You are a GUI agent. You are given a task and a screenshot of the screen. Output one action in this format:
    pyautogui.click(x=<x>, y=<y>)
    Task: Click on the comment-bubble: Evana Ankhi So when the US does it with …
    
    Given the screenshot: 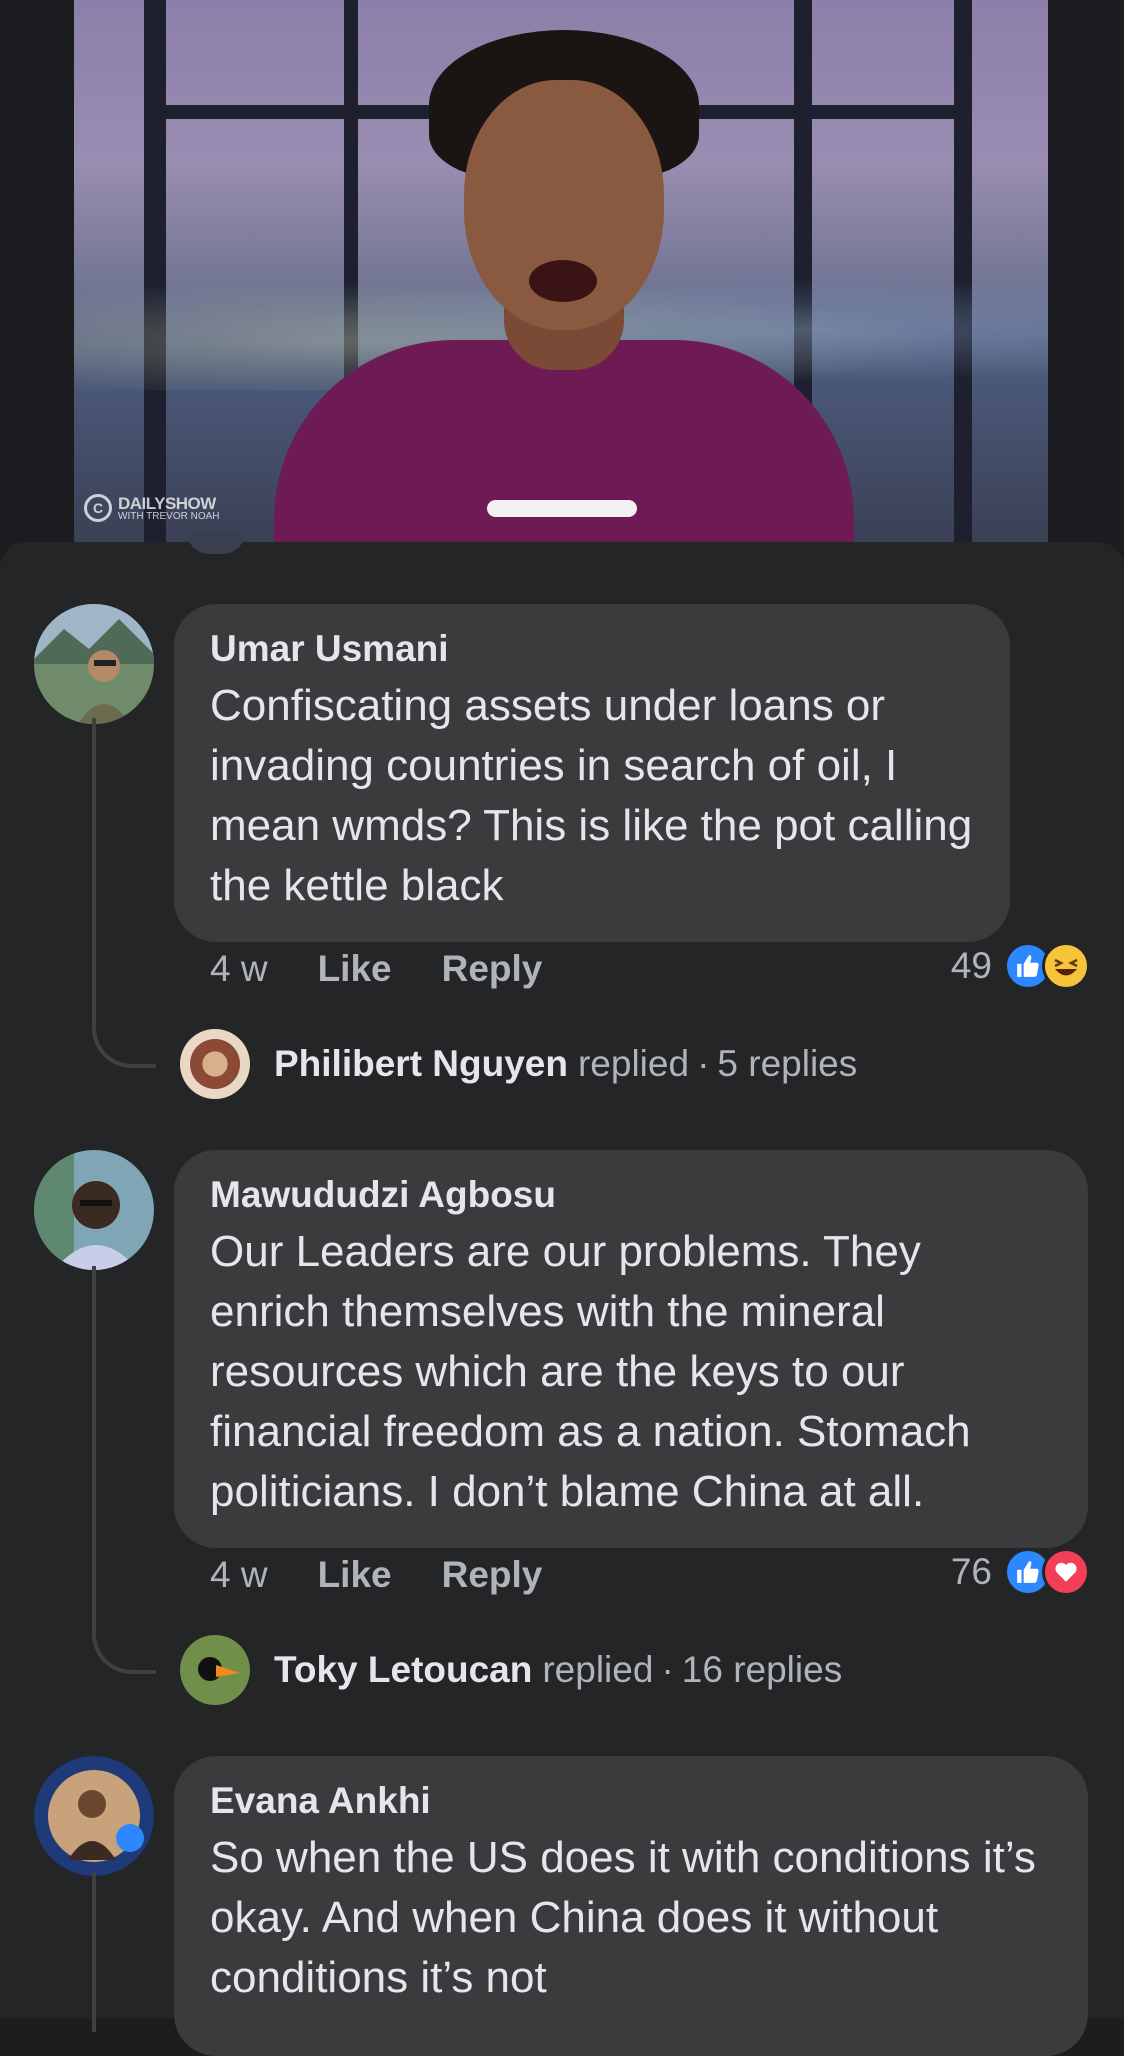 What is the action you would take?
    pyautogui.click(x=631, y=1906)
    